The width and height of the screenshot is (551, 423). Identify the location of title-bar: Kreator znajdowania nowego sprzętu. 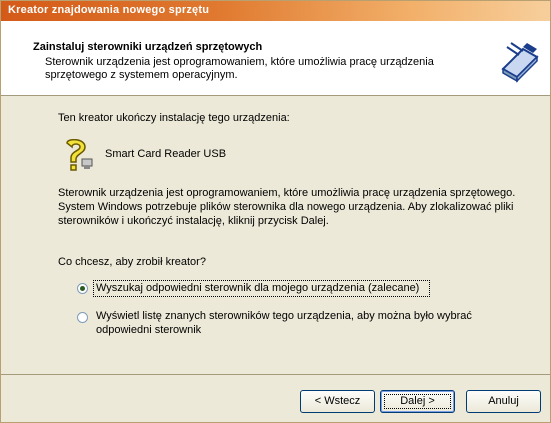
(275, 11).